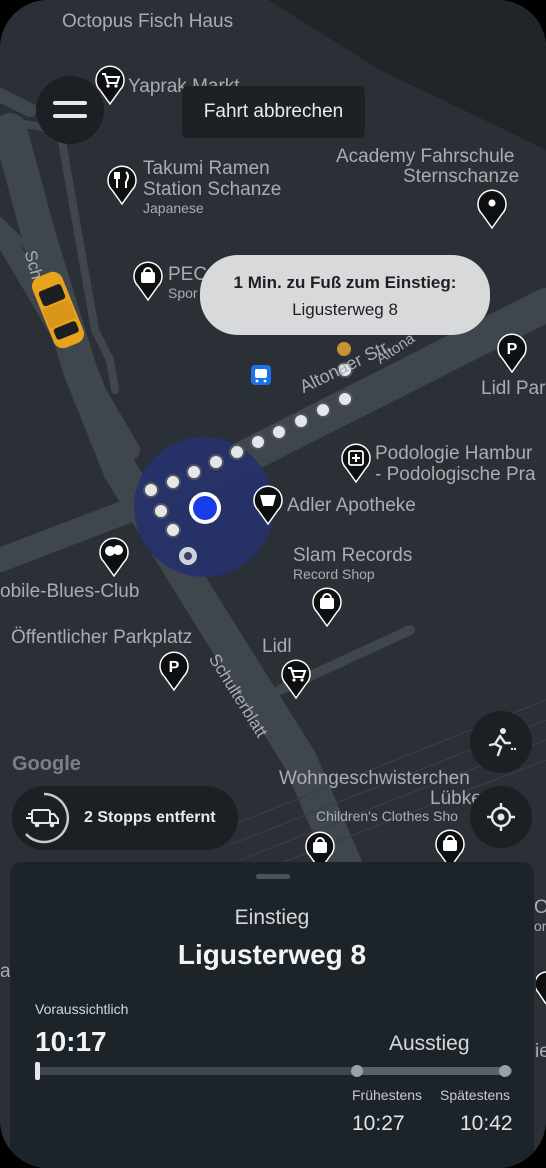  Describe the element at coordinates (356, 462) in the screenshot. I see `medical-pin-icon` at that location.